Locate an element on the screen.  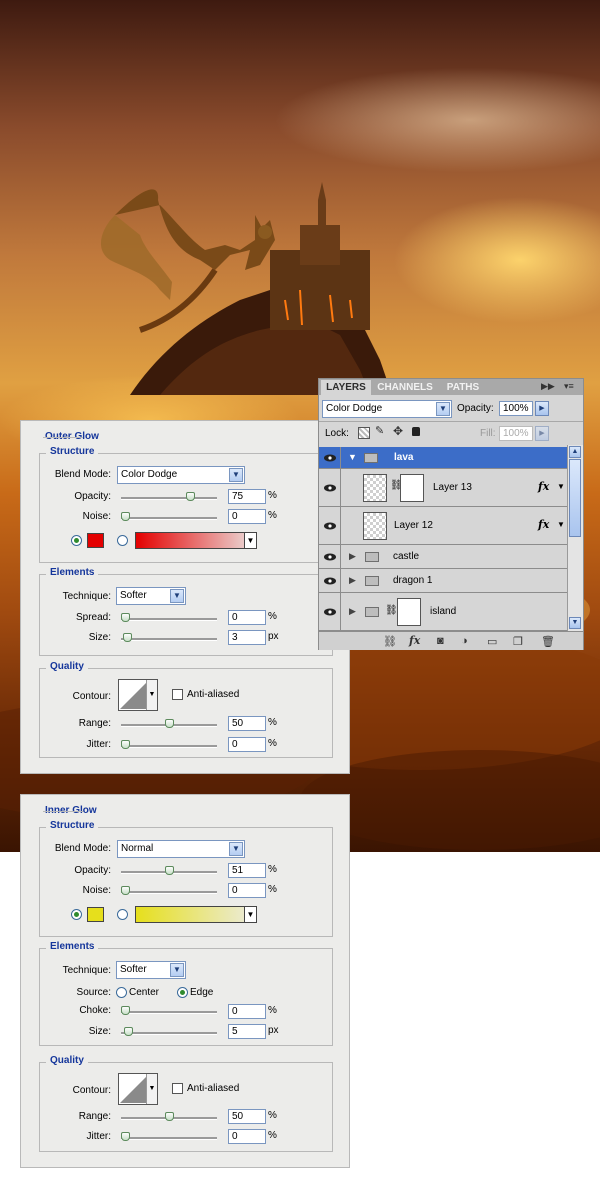
blend-mode-select: Normal ▼ is located at coordinates (181, 849).